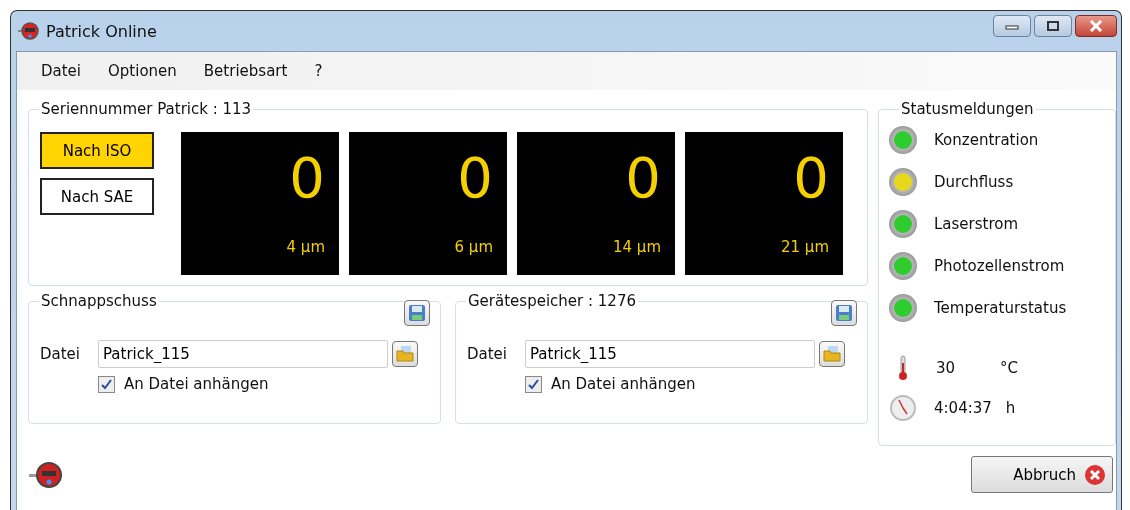 The image size is (1130, 510). Describe the element at coordinates (552, 301) in the screenshot. I see `group-title: Gerätespeicher : 1276` at that location.